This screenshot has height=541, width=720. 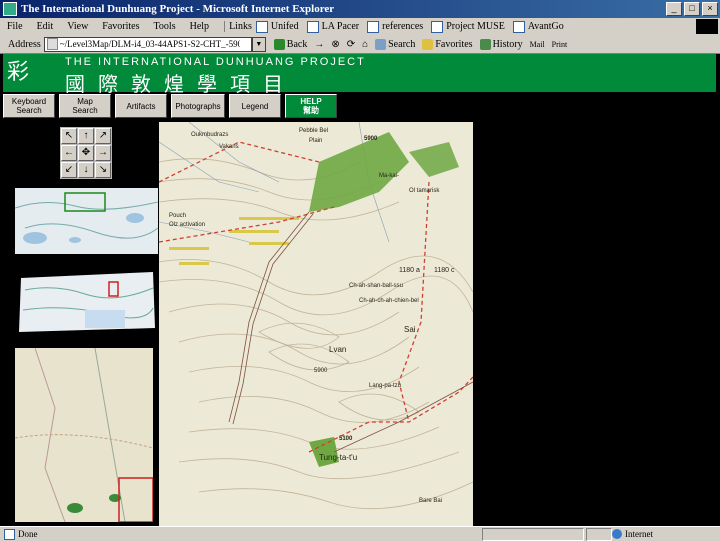 I want to click on map-pan-pad: ↖ ↑ ↗ ← ✥ → ↙ ↓ ↘, so click(x=86, y=153).